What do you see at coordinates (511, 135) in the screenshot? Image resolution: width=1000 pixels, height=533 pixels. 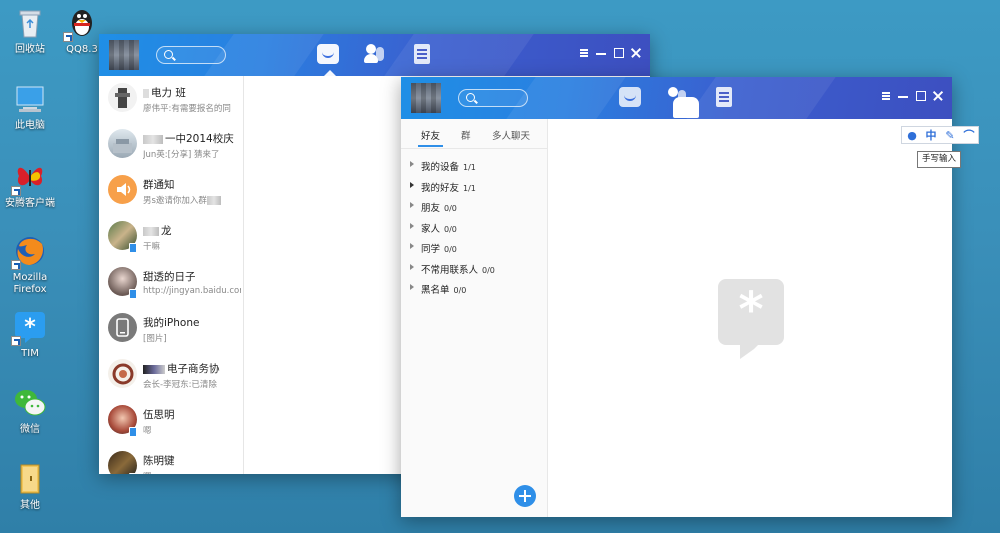 I see `tab-multi-chat: 多人聊天` at bounding box center [511, 135].